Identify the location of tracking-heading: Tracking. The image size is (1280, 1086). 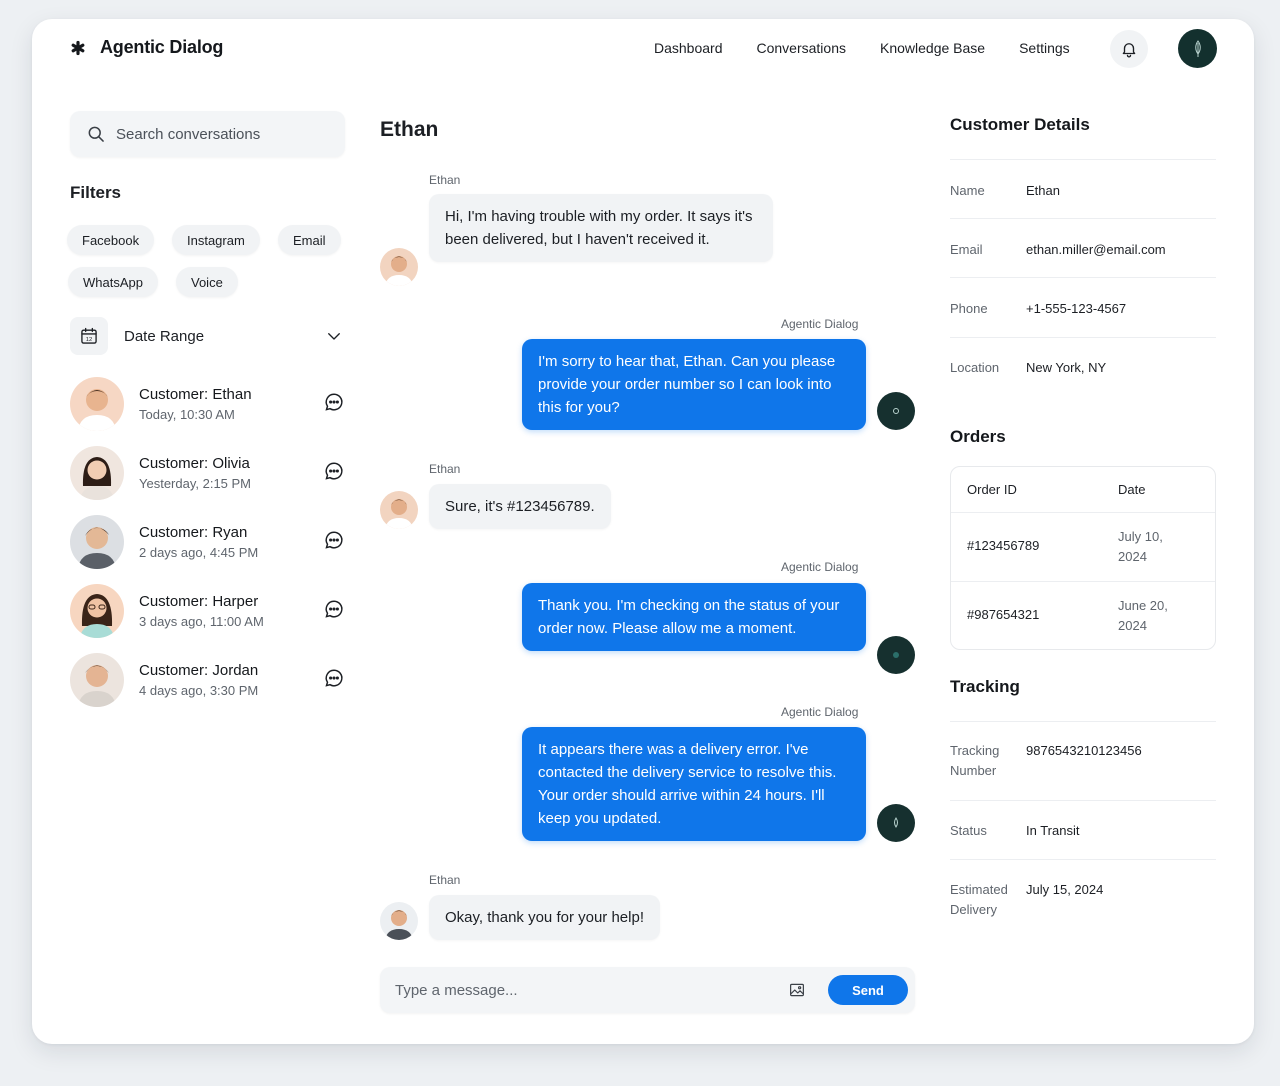
(985, 686).